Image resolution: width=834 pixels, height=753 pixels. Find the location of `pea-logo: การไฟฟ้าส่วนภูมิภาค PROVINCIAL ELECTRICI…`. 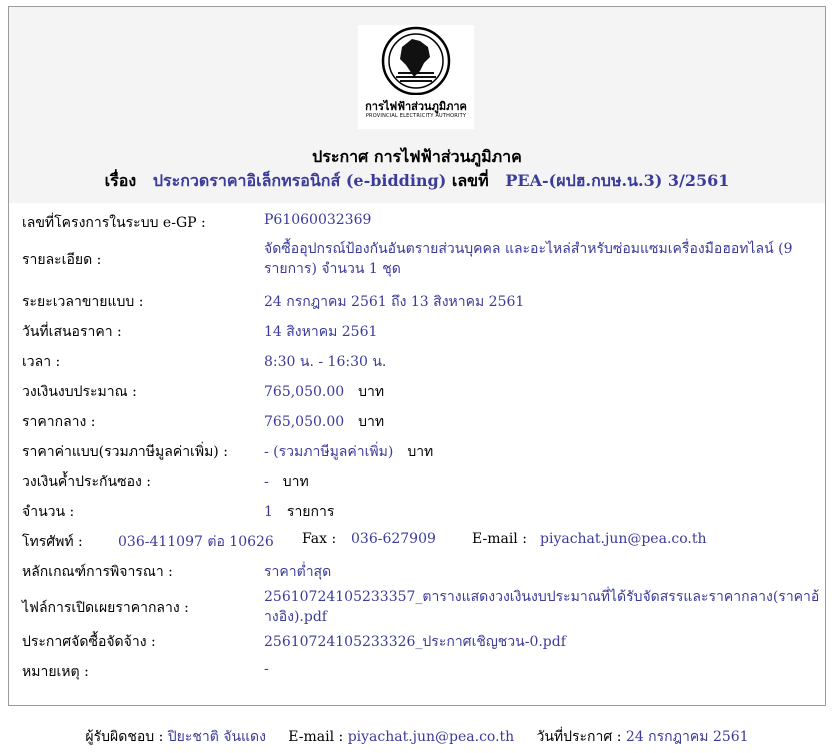

pea-logo: การไฟฟ้าส่วนภูมิภาค PROVINCIAL ELECTRICI… is located at coordinates (416, 77).